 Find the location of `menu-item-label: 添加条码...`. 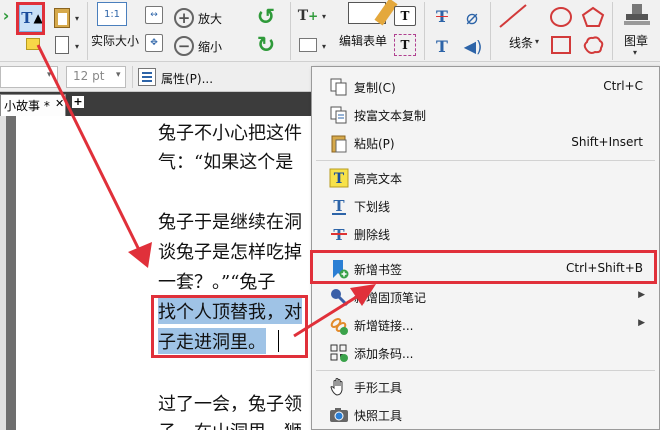

menu-item-label: 添加条码... is located at coordinates (384, 354).